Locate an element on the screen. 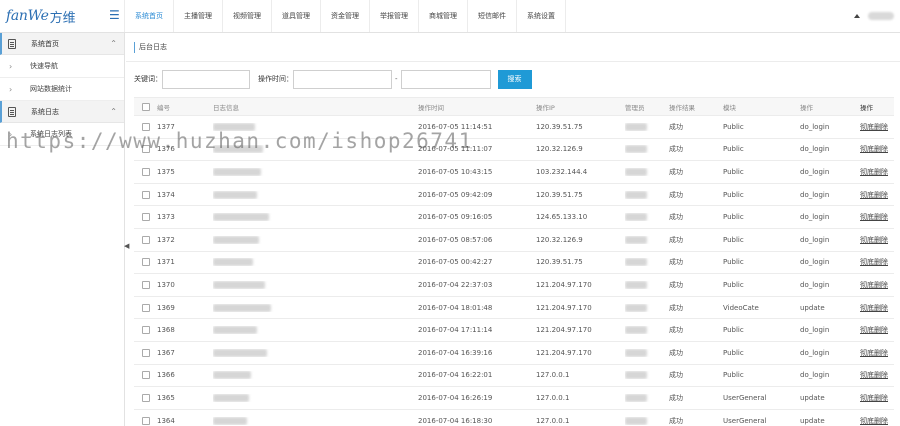  end-time-input is located at coordinates (445, 79).